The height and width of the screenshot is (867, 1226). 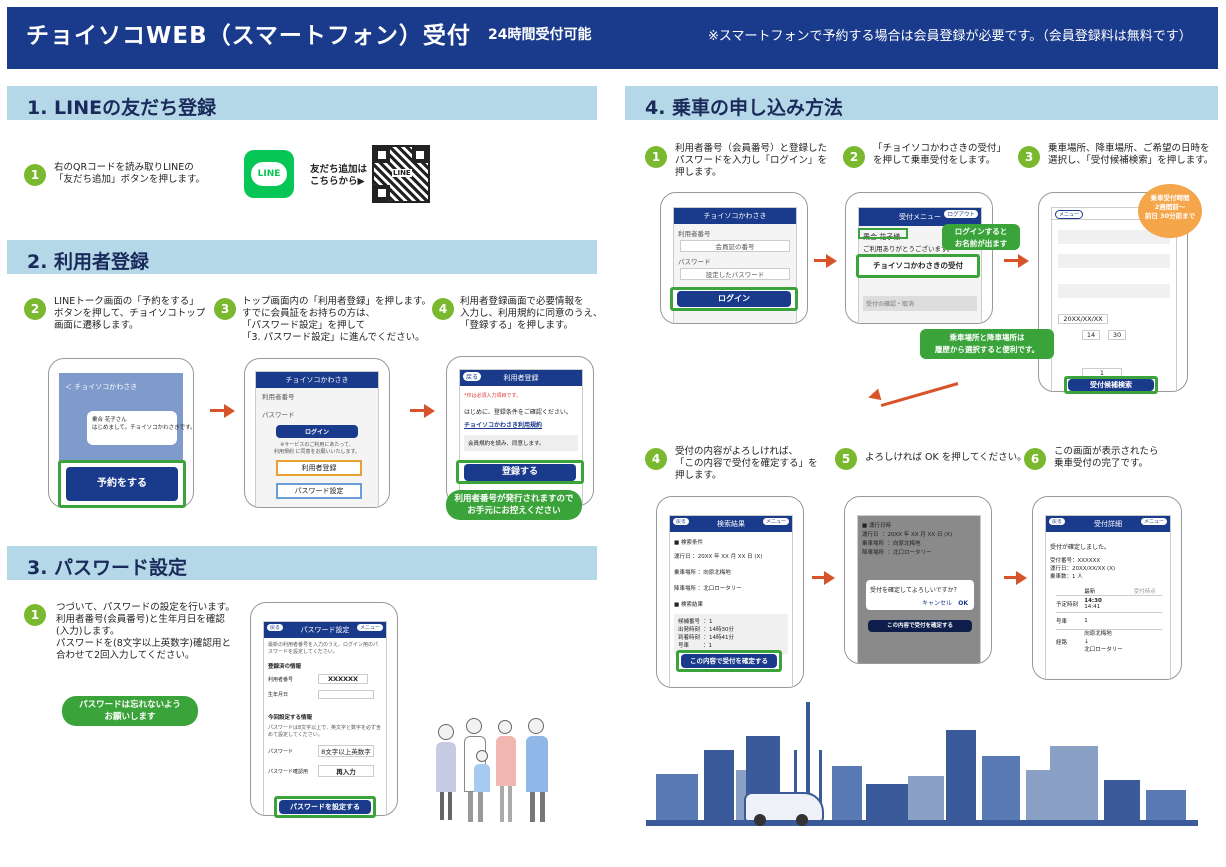 I want to click on confirm-reservation-button: この内容で受付を確定する, so click(x=729, y=661).